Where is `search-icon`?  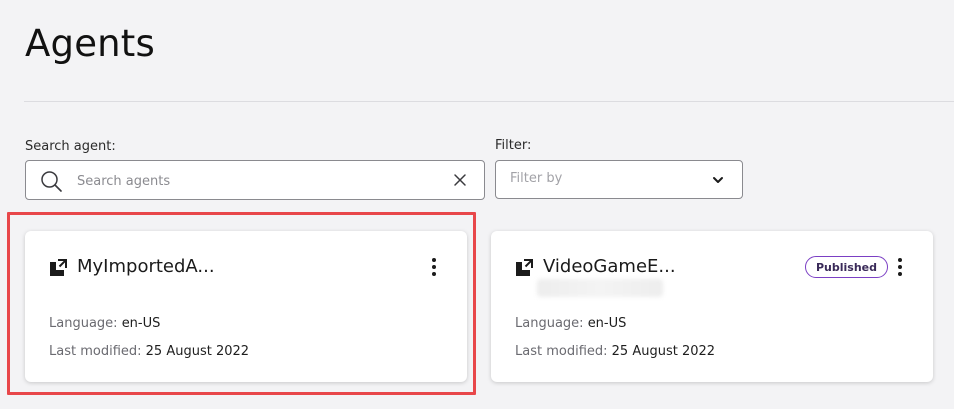
search-icon is located at coordinates (51, 181).